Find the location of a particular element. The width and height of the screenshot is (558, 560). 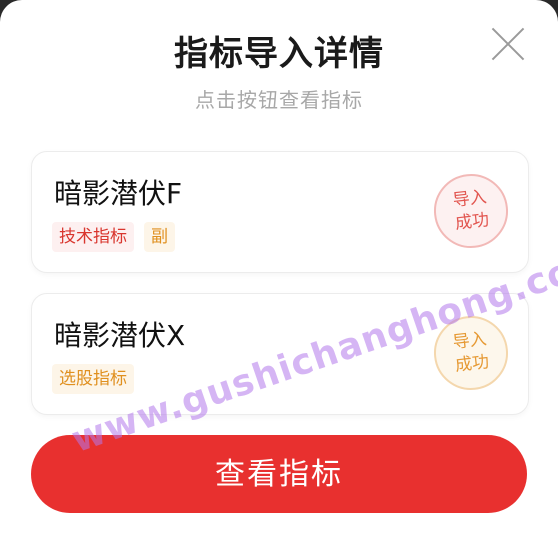

close-icon is located at coordinates (508, 44).